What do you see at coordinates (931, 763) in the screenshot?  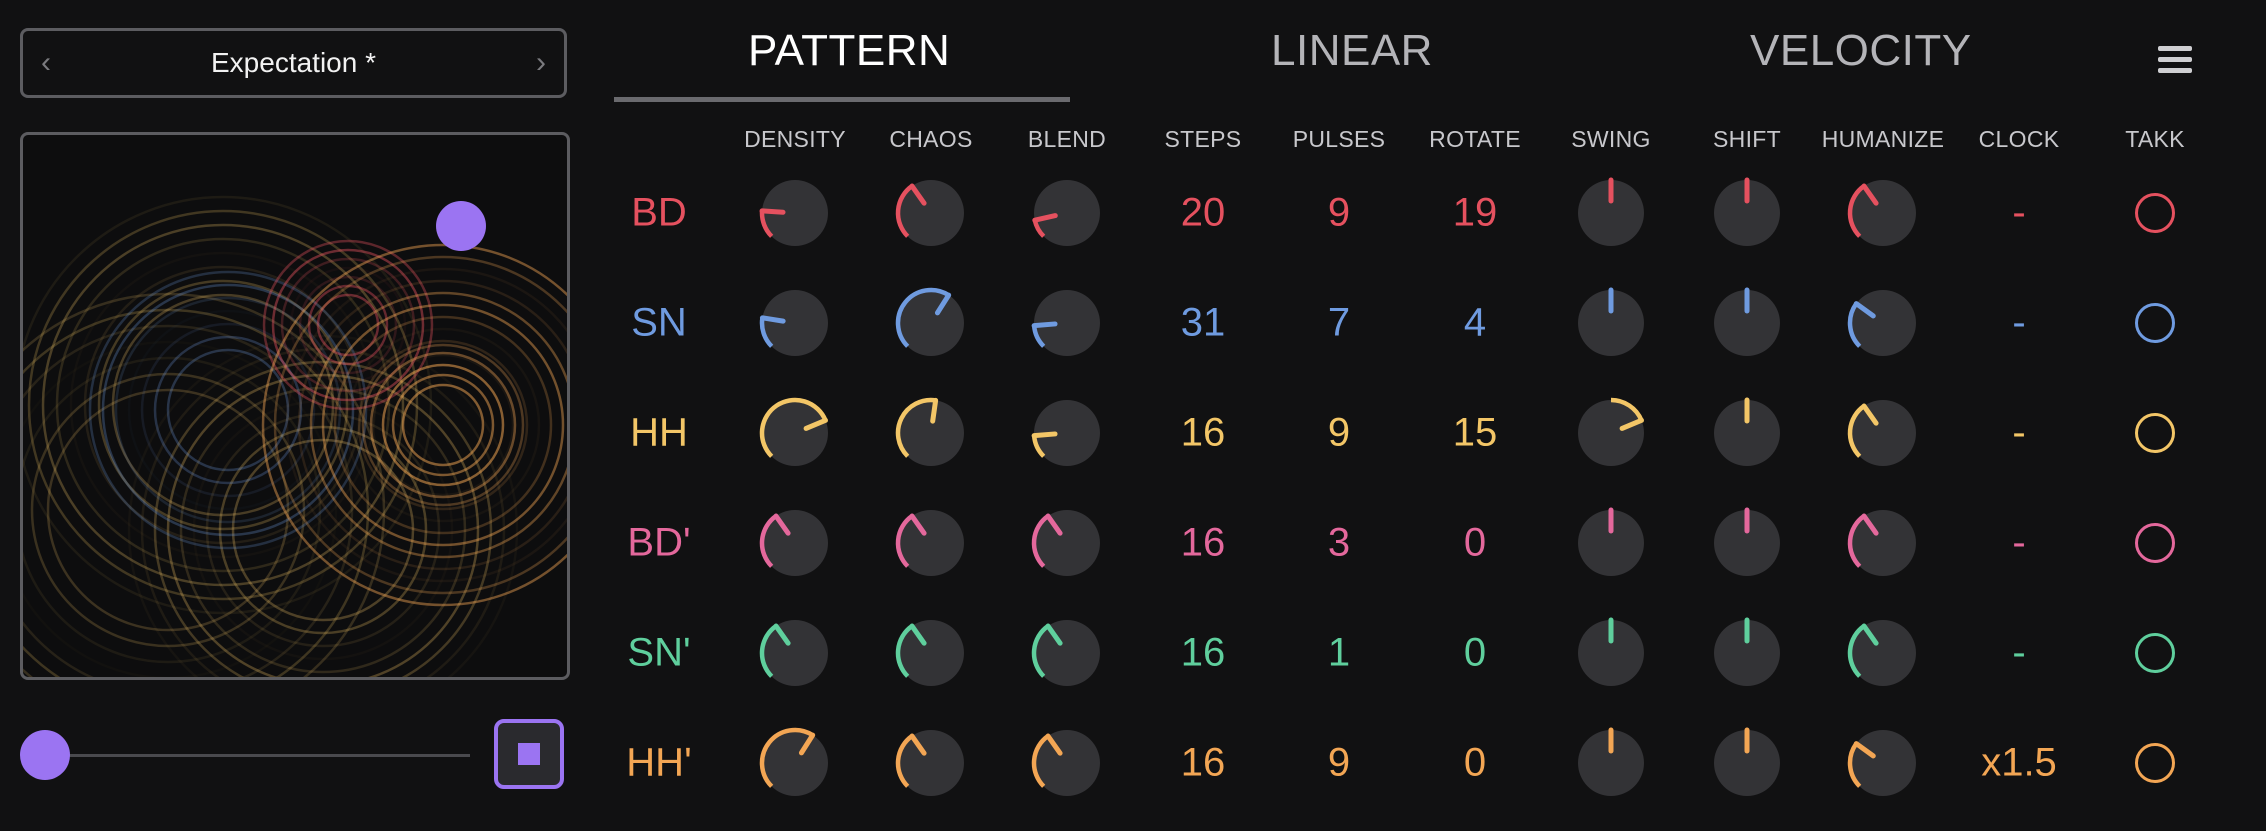 I see `chaos-knob-hh-alt` at bounding box center [931, 763].